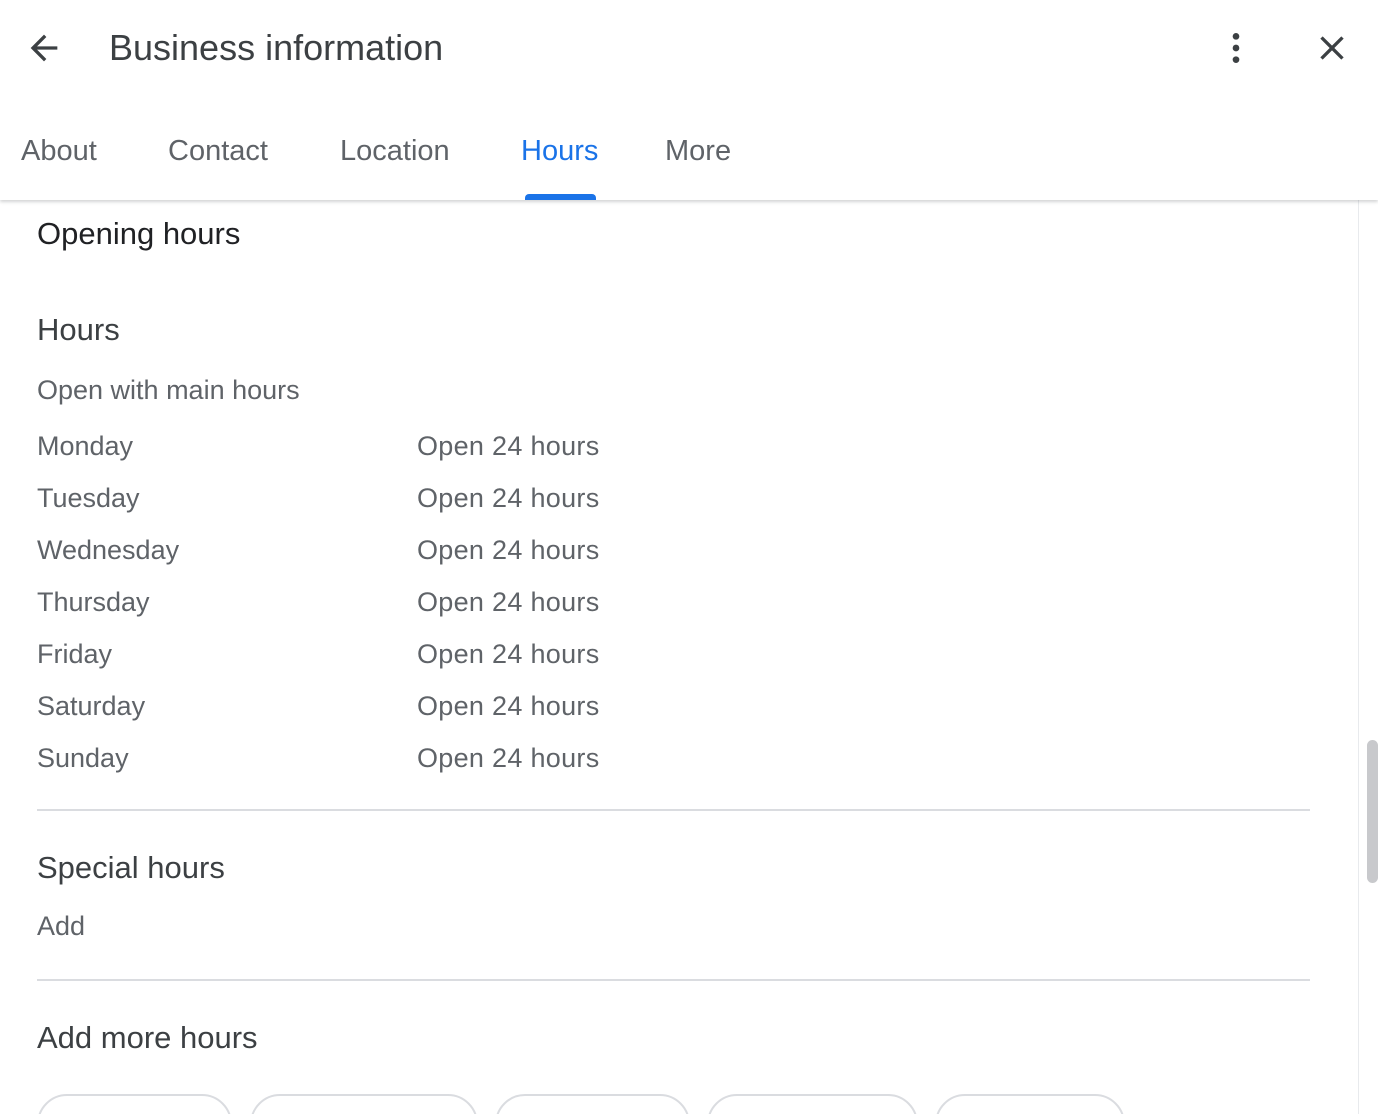  I want to click on tab-hours: Hours, so click(559, 160).